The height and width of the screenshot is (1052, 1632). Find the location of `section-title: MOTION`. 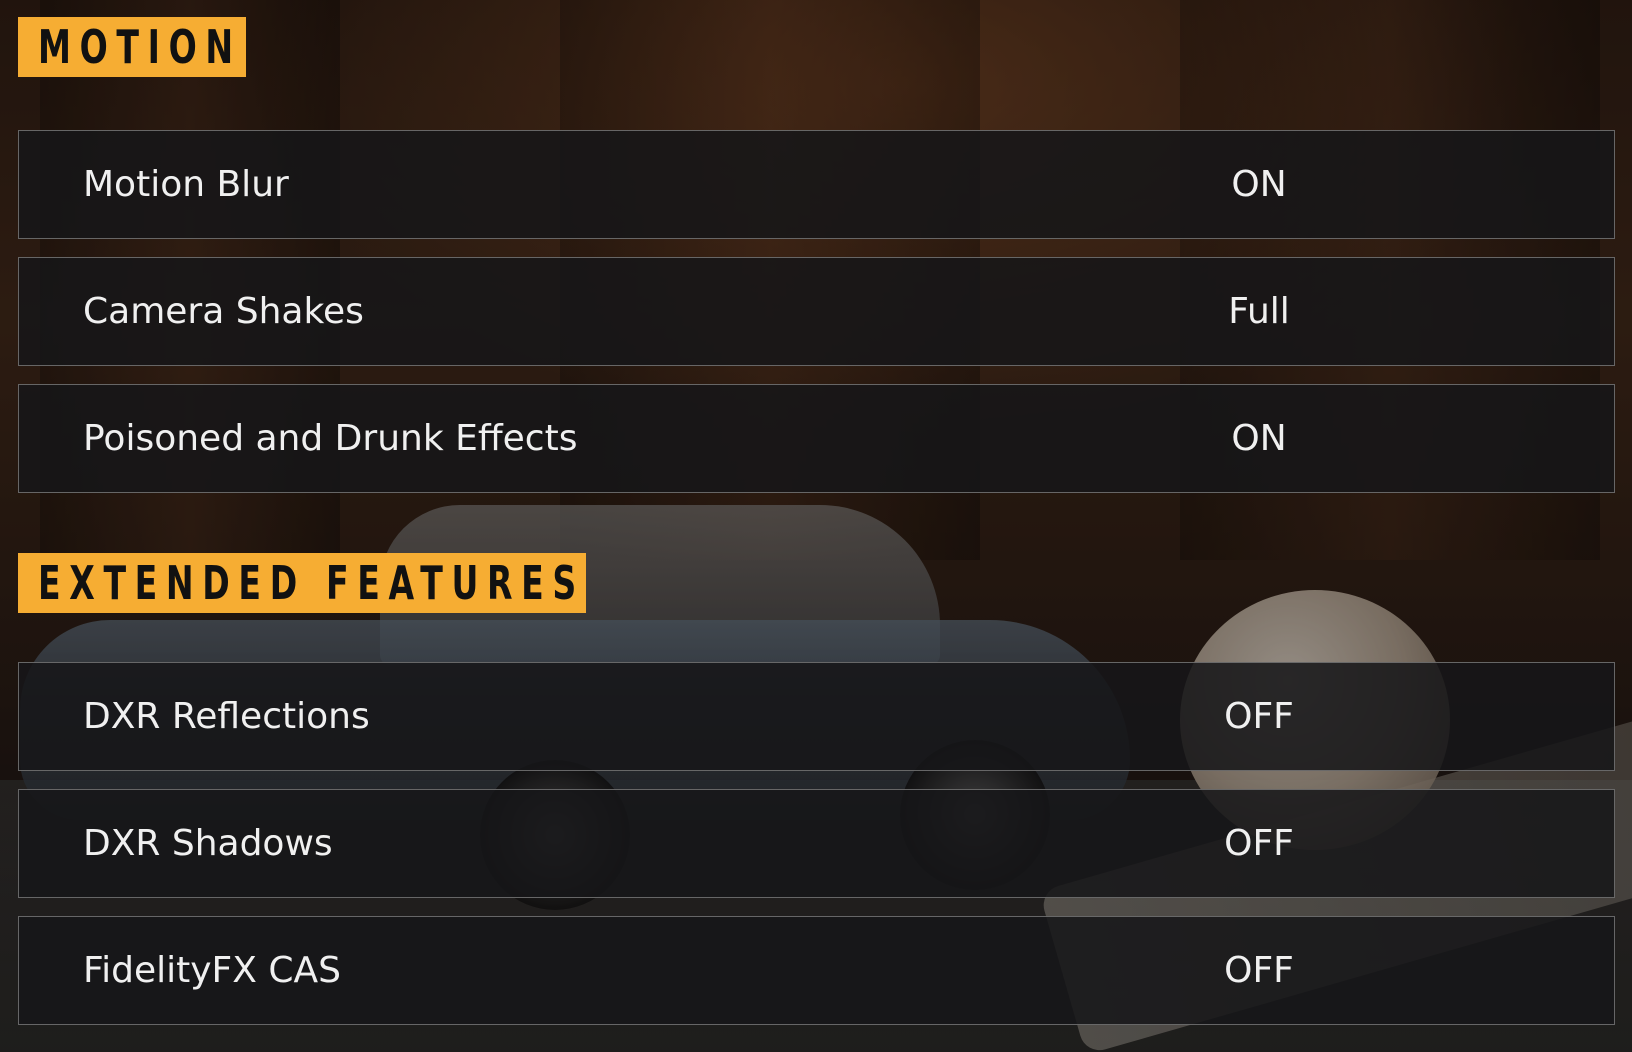

section-title: MOTION is located at coordinates (140, 47).